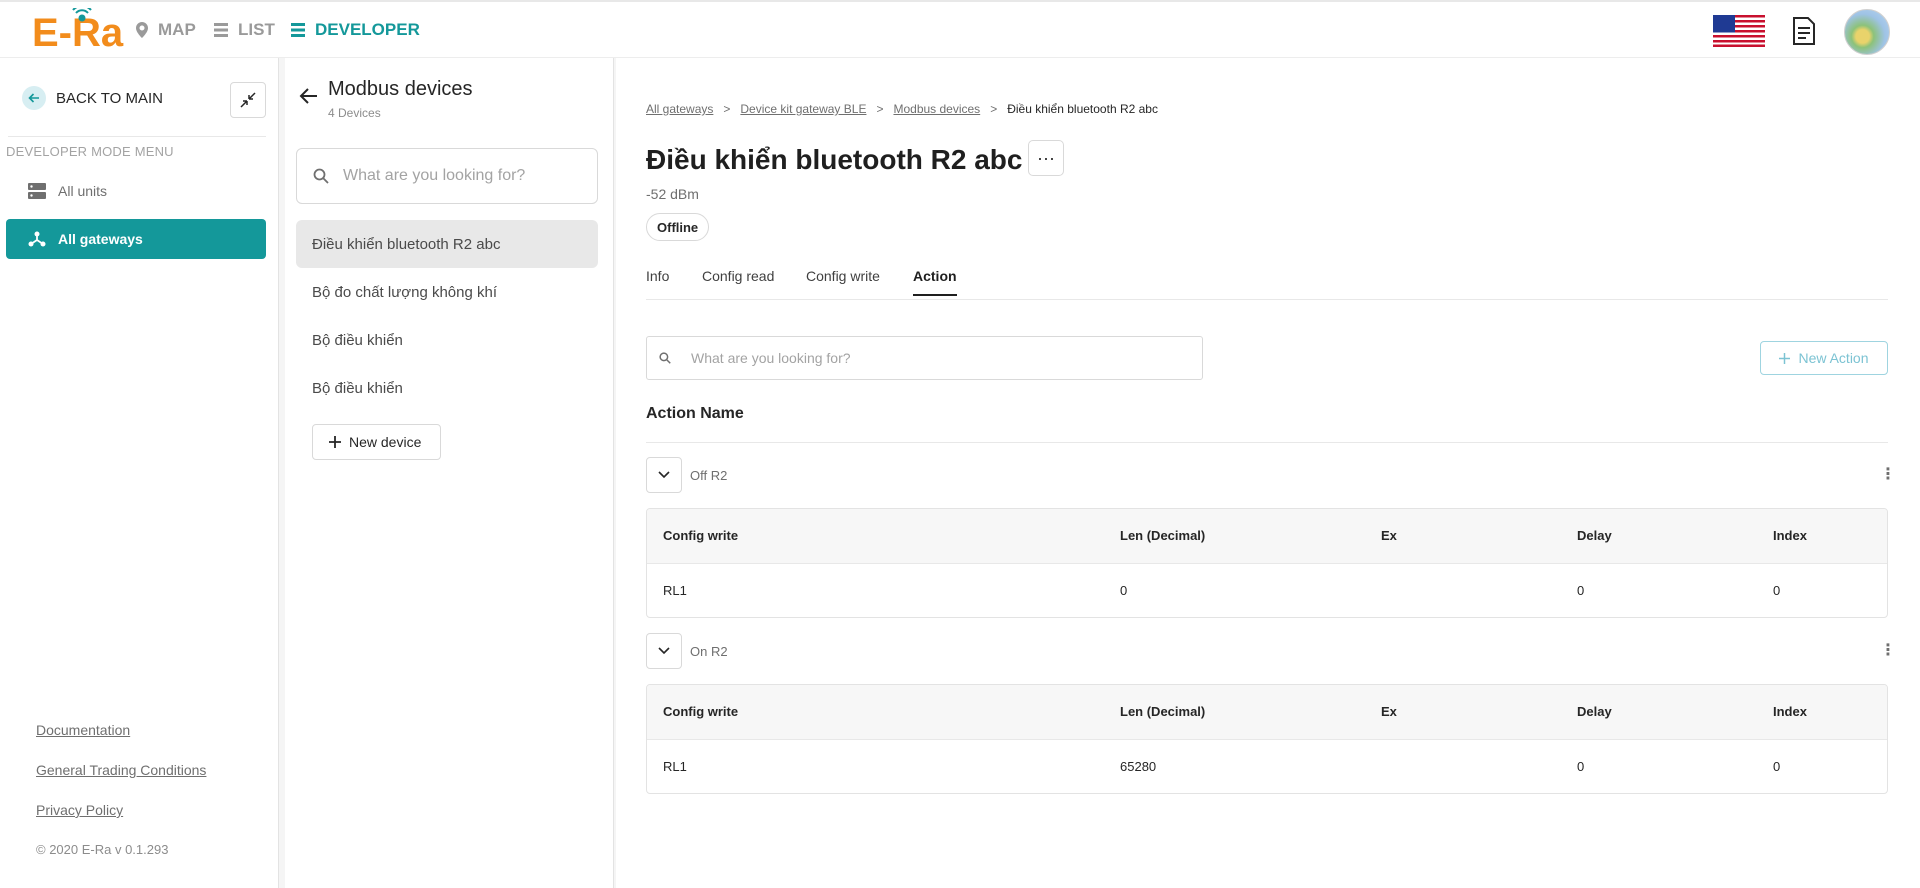 The width and height of the screenshot is (1920, 888). What do you see at coordinates (109, 98) in the screenshot?
I see `back-to-main-label: BACK TO MAIN` at bounding box center [109, 98].